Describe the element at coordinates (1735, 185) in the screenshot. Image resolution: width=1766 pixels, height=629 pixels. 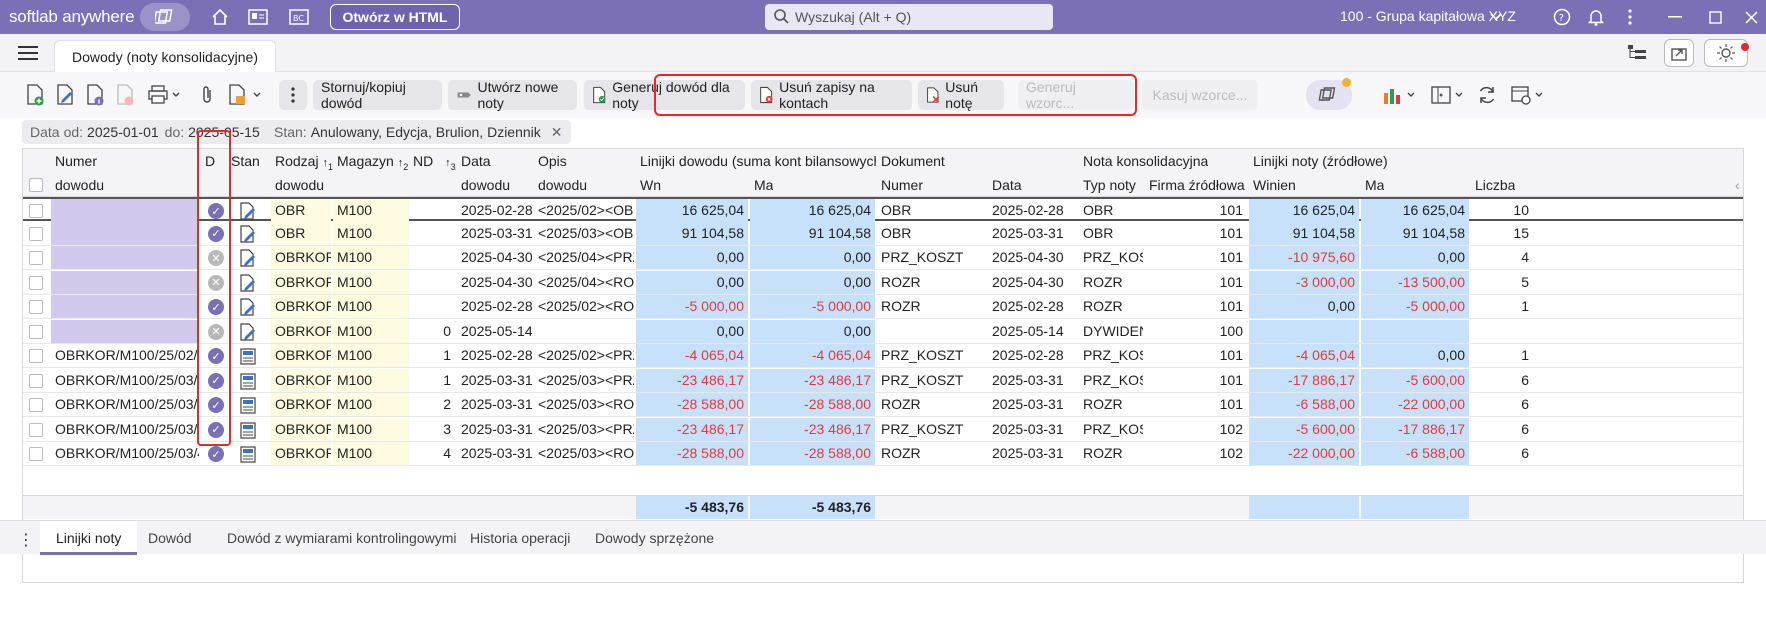
I see `scroll-left-icon: ‹` at that location.